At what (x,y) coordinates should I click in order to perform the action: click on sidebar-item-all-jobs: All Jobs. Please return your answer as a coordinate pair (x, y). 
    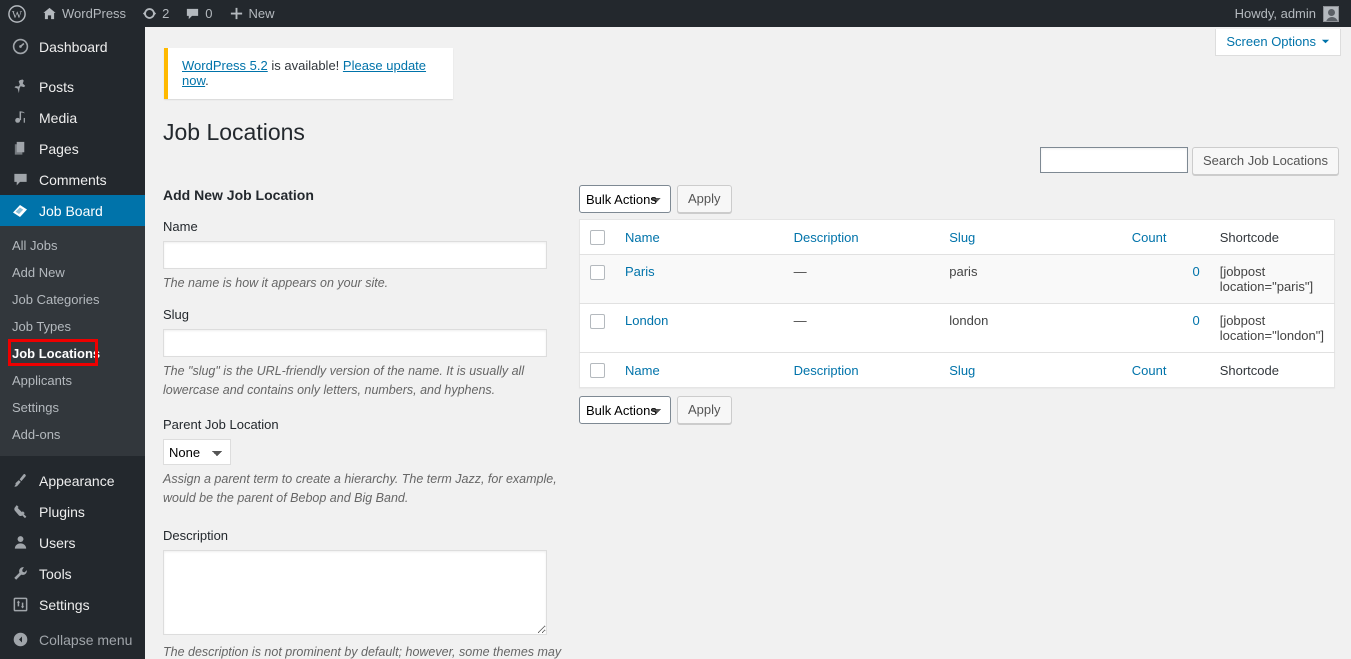
    Looking at the image, I should click on (72, 245).